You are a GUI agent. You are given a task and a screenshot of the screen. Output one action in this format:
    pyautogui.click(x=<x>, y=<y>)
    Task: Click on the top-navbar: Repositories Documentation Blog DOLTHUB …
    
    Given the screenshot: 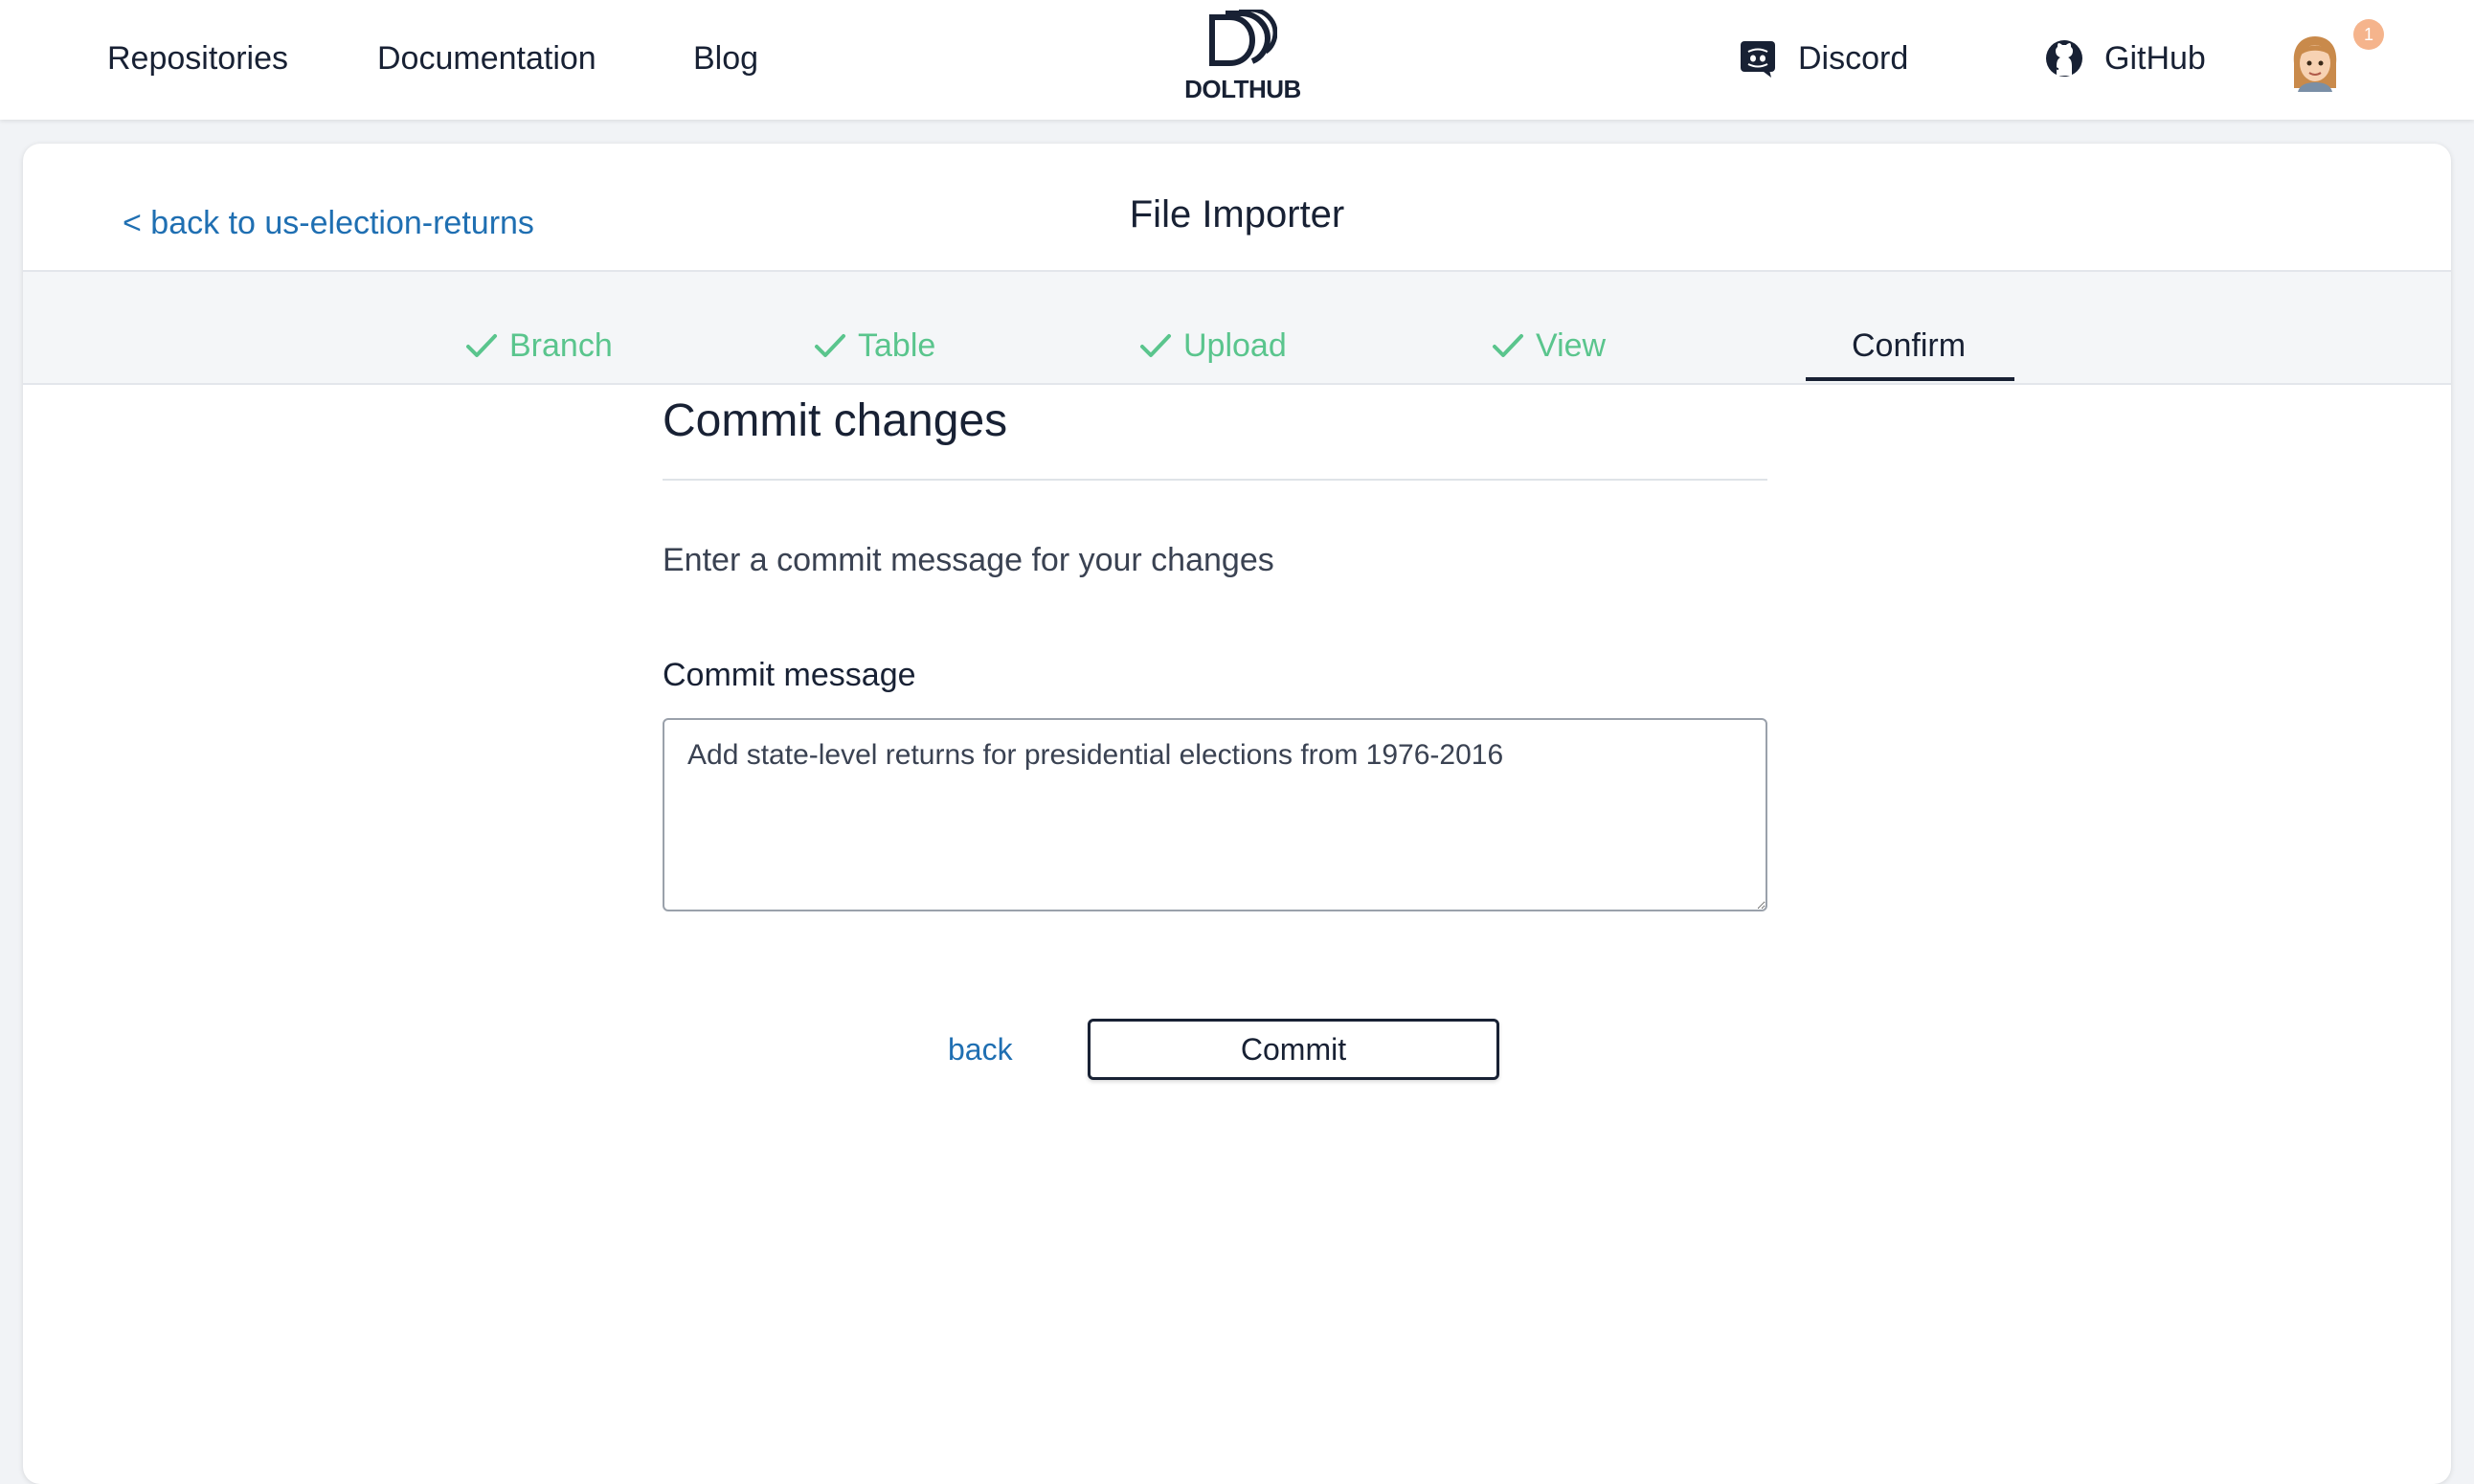 What is the action you would take?
    pyautogui.click(x=1237, y=60)
    